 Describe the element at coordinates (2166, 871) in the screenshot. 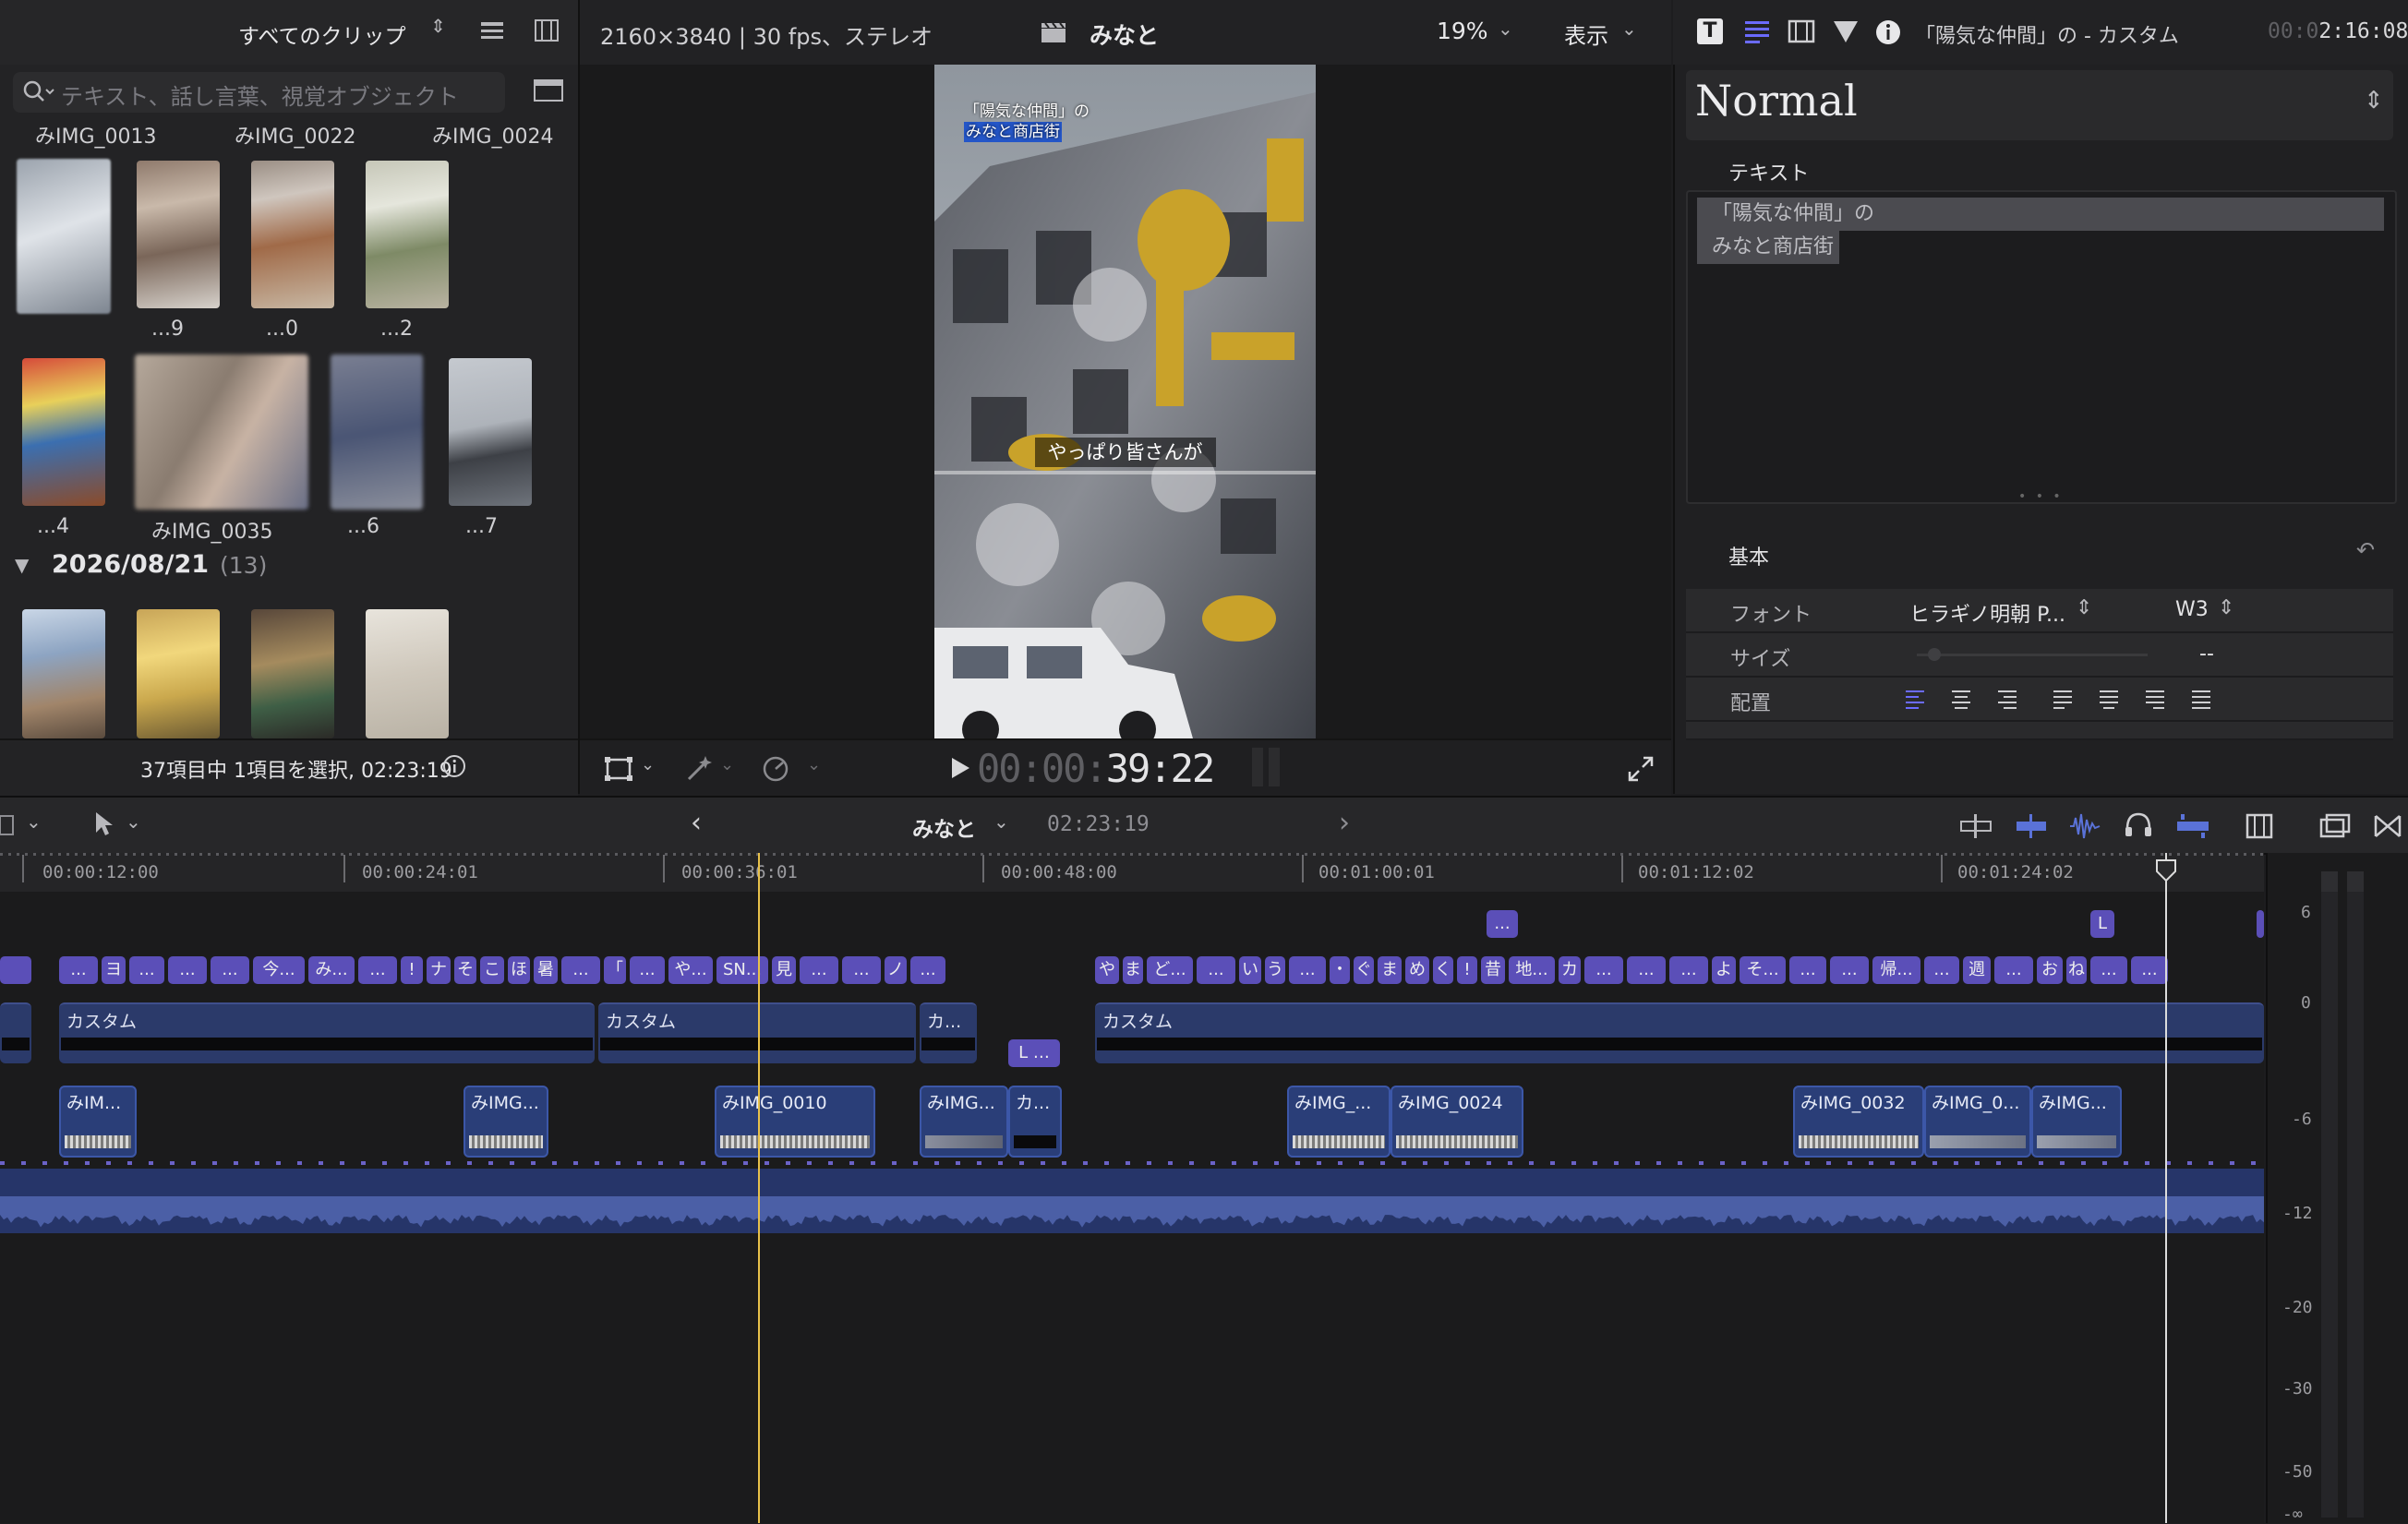

I see `playhead-handle-icon` at that location.